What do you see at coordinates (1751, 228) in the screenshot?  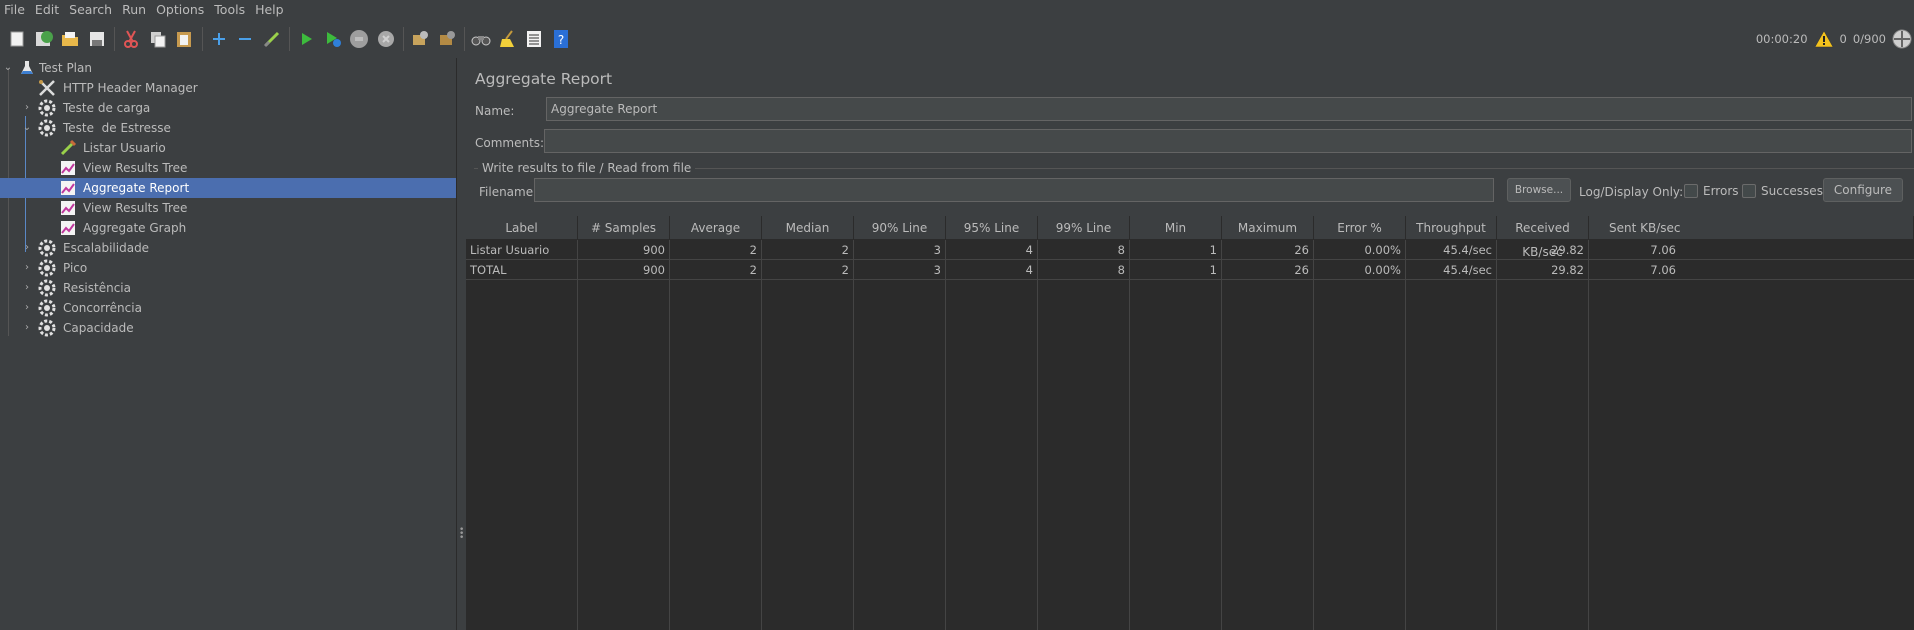 I see `column-header-sent: Sent KB/sec` at bounding box center [1751, 228].